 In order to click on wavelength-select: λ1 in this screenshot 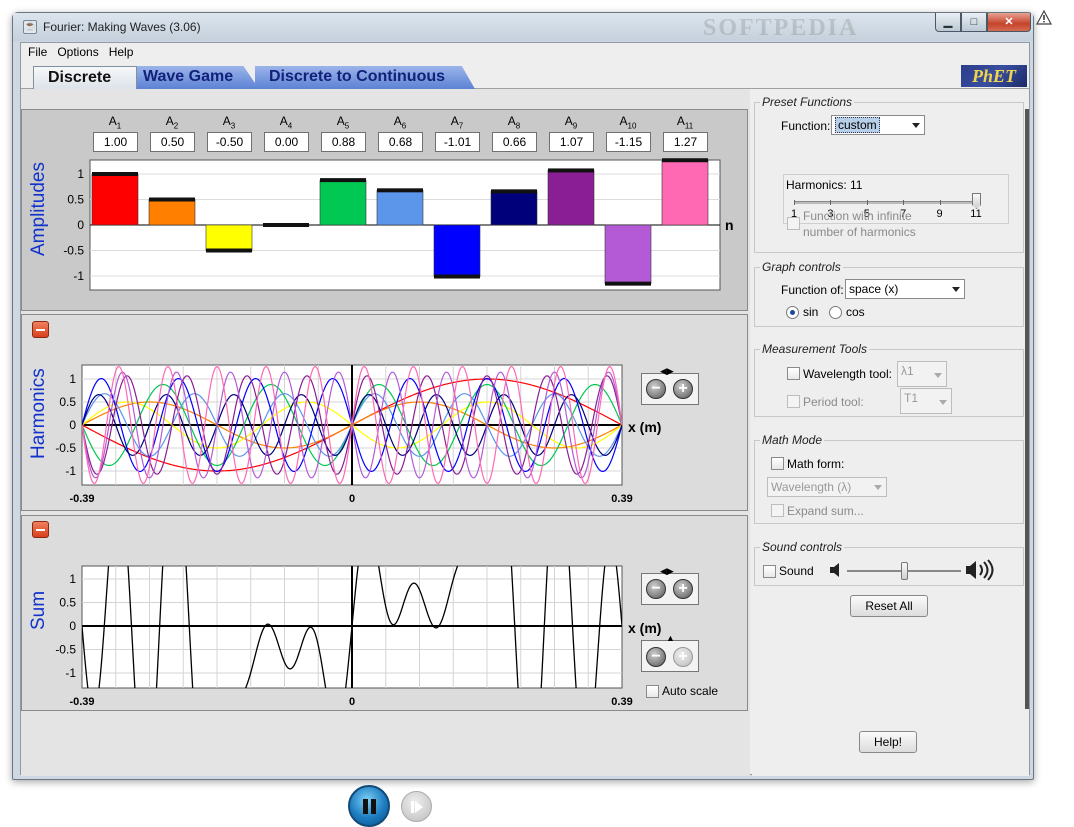, I will do `click(922, 374)`.